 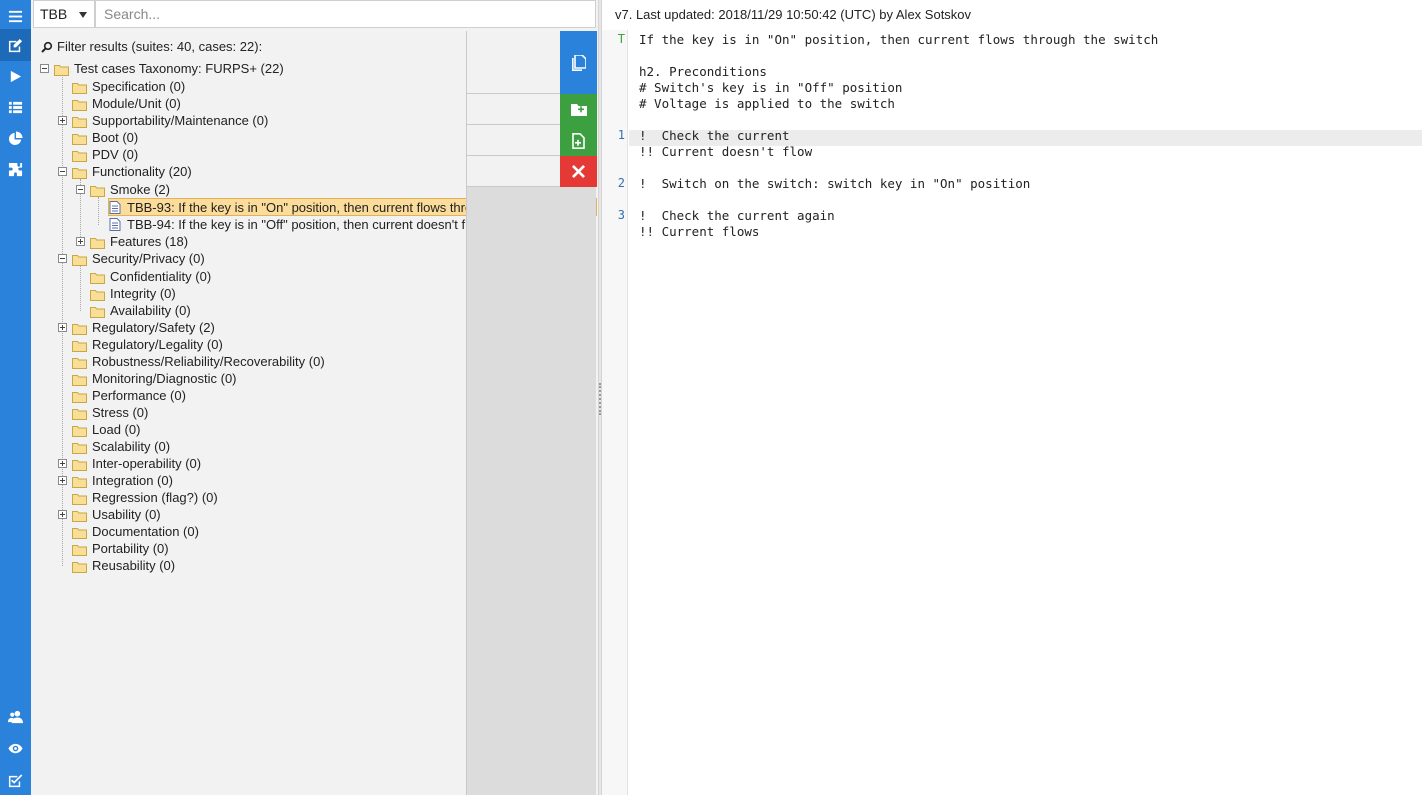 I want to click on copy-icon, so click(x=578, y=62).